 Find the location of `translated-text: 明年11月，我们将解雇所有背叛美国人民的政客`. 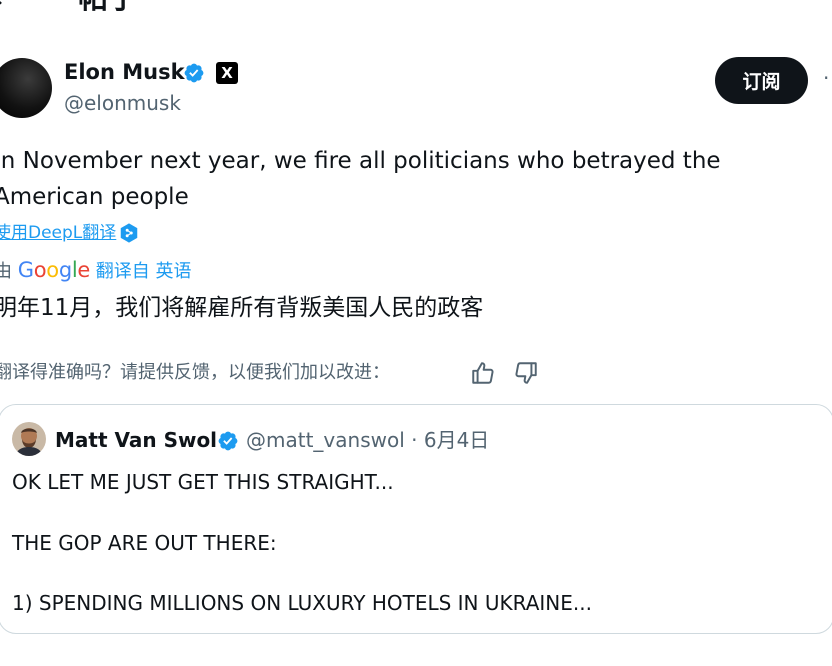

translated-text: 明年11月，我们将解雇所有背叛美国人民的政客 is located at coordinates (242, 308).